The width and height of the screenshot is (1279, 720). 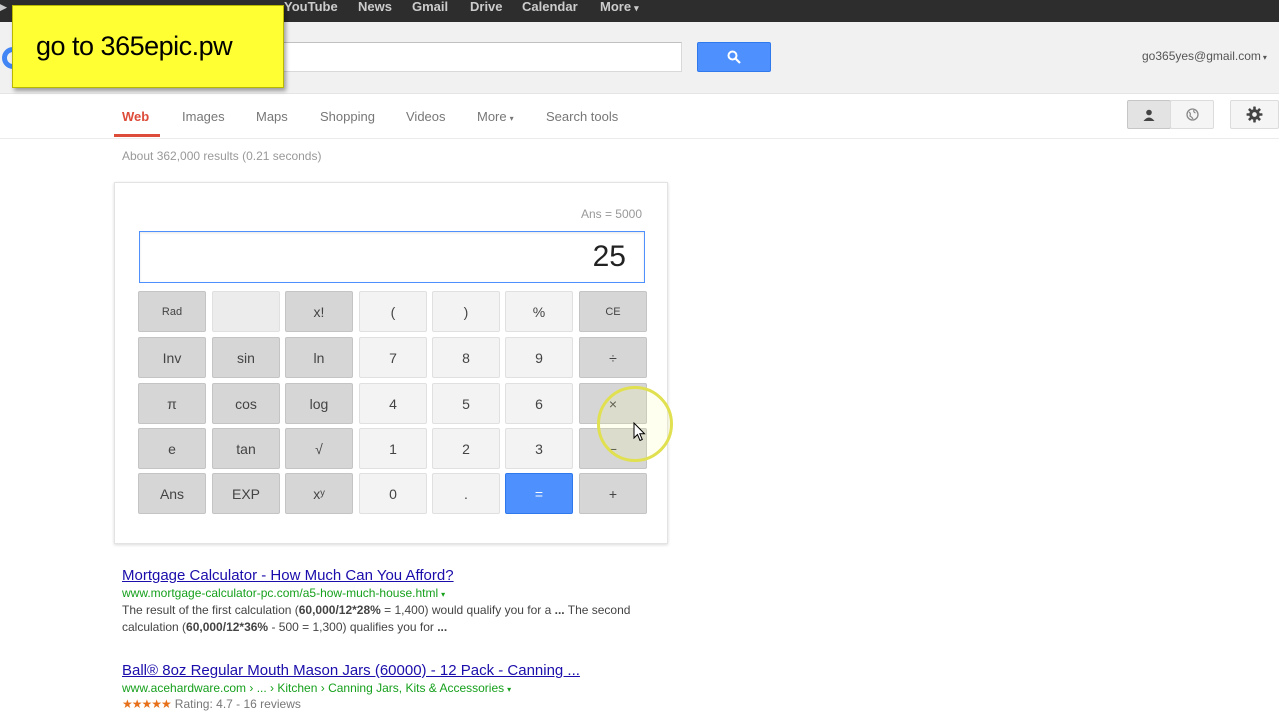 What do you see at coordinates (392, 257) in the screenshot?
I see `calculator-display: 25` at bounding box center [392, 257].